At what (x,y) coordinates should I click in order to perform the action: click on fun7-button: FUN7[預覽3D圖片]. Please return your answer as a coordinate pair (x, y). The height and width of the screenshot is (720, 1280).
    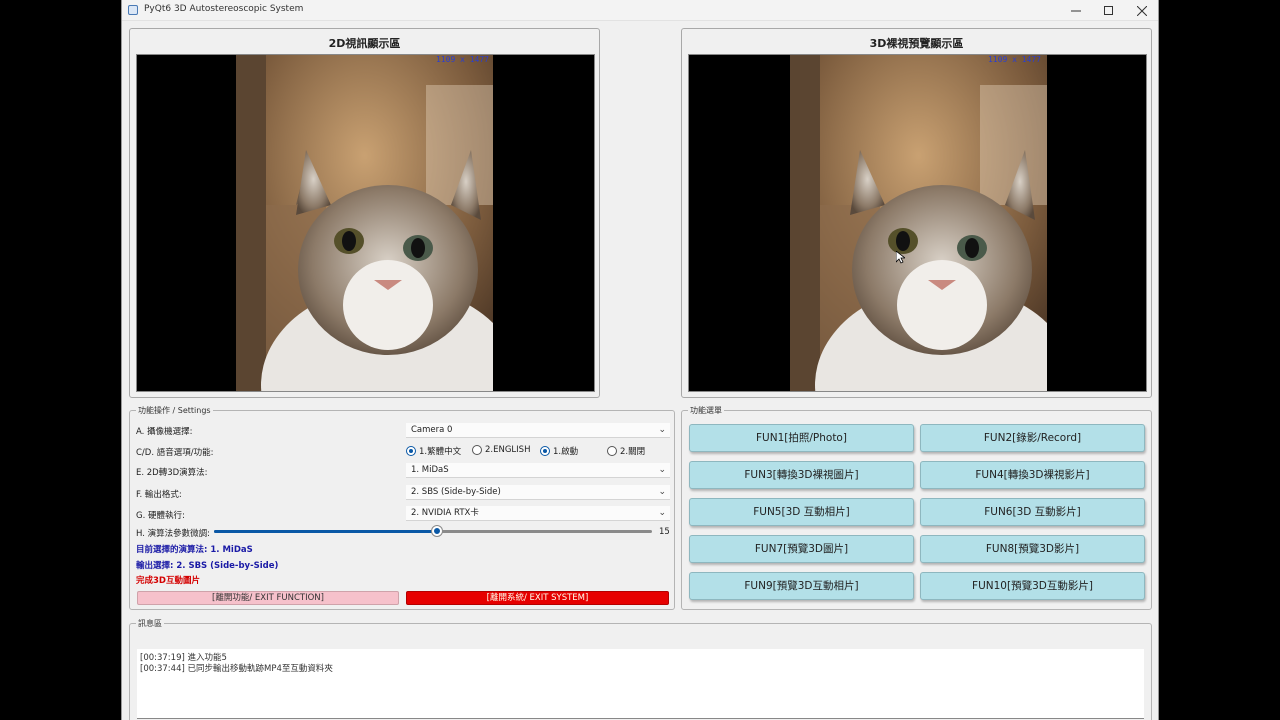
    Looking at the image, I should click on (801, 549).